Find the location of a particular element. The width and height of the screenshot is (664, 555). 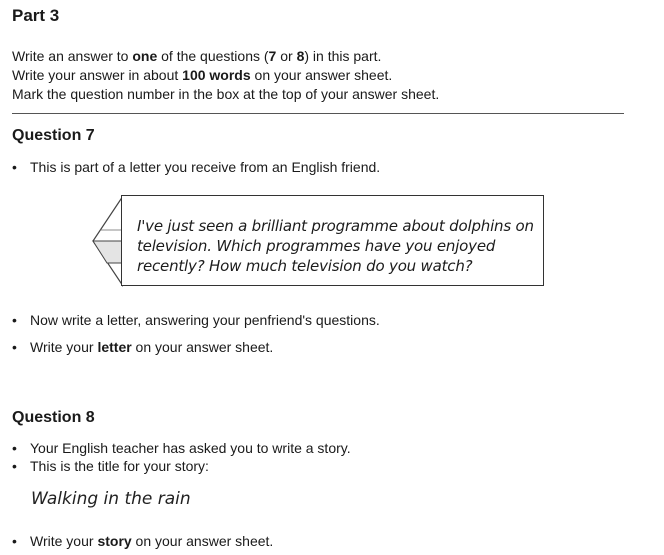

bullet-text-bold: story is located at coordinates (114, 541).